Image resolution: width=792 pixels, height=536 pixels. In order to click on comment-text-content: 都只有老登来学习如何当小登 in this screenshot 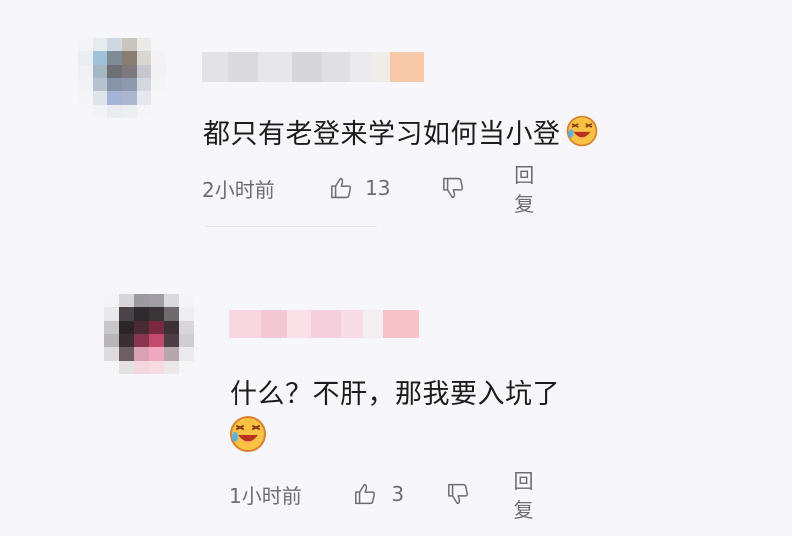, I will do `click(382, 134)`.